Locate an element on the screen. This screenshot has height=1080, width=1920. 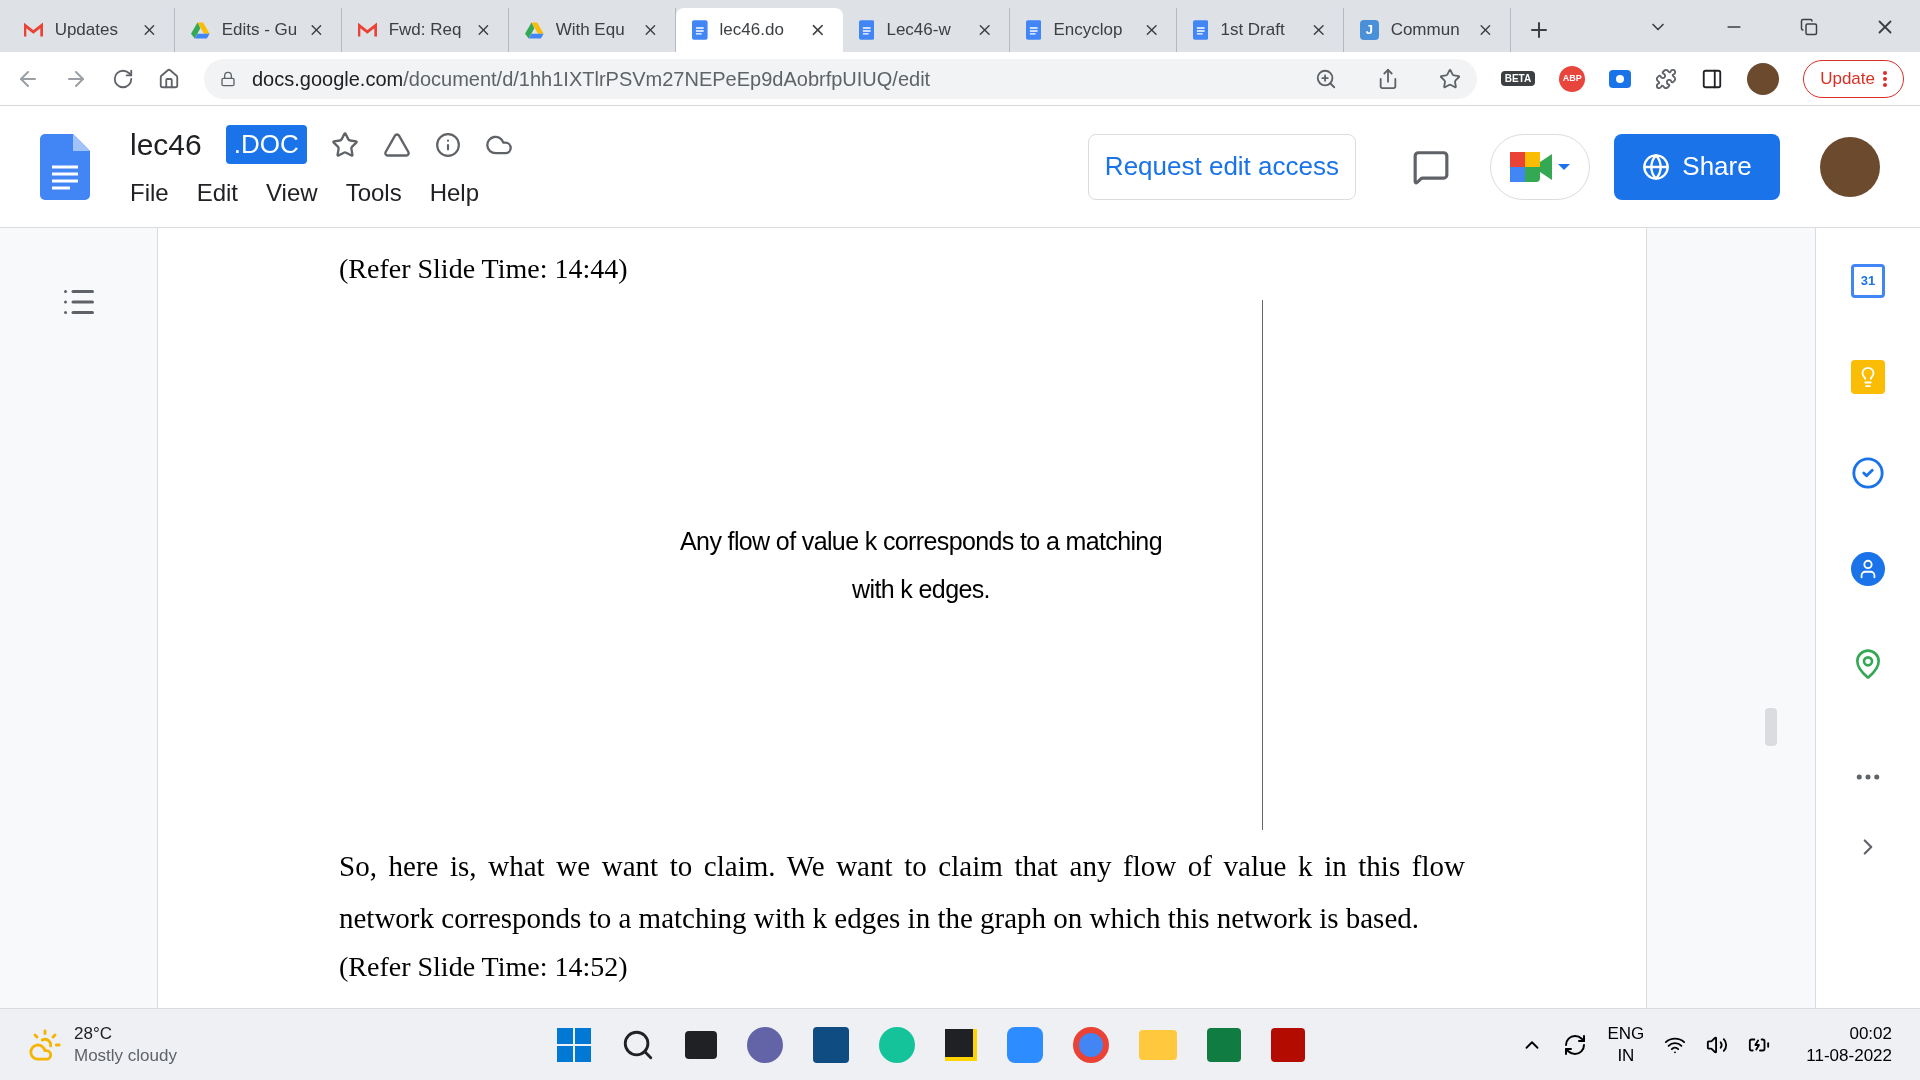
language-text: ENG is located at coordinates (1626, 1033).